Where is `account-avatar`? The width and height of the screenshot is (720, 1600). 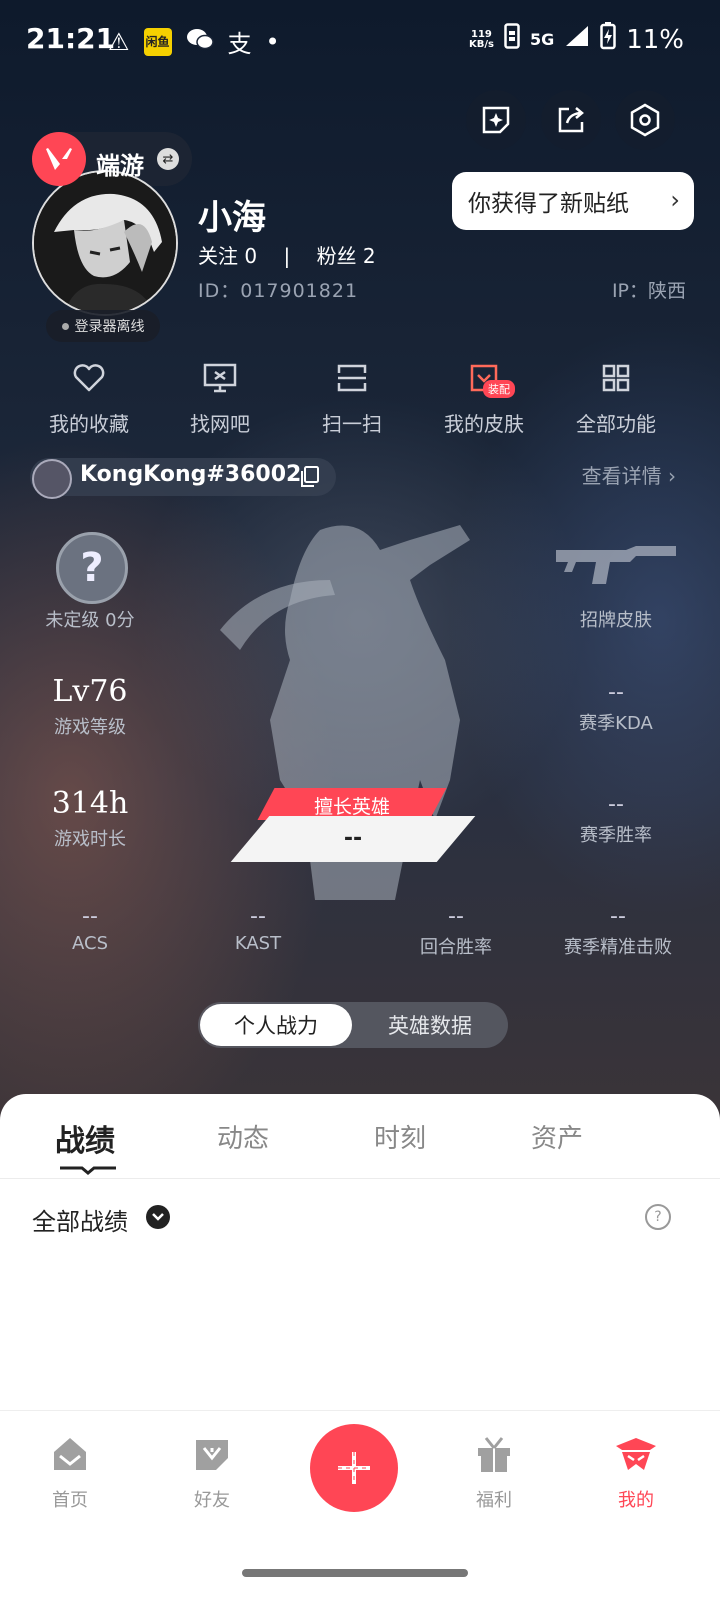 account-avatar is located at coordinates (52, 479).